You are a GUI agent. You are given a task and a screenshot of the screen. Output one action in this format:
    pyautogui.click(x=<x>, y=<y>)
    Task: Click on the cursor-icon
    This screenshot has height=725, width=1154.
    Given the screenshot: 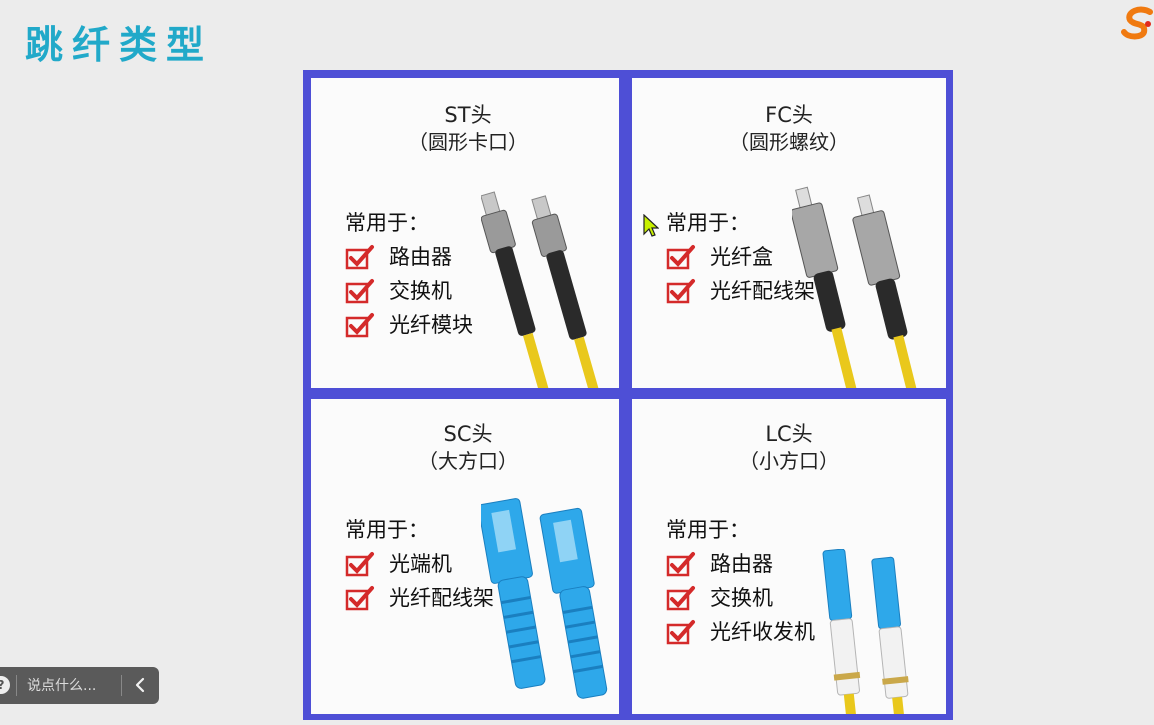 What is the action you would take?
    pyautogui.click(x=651, y=225)
    